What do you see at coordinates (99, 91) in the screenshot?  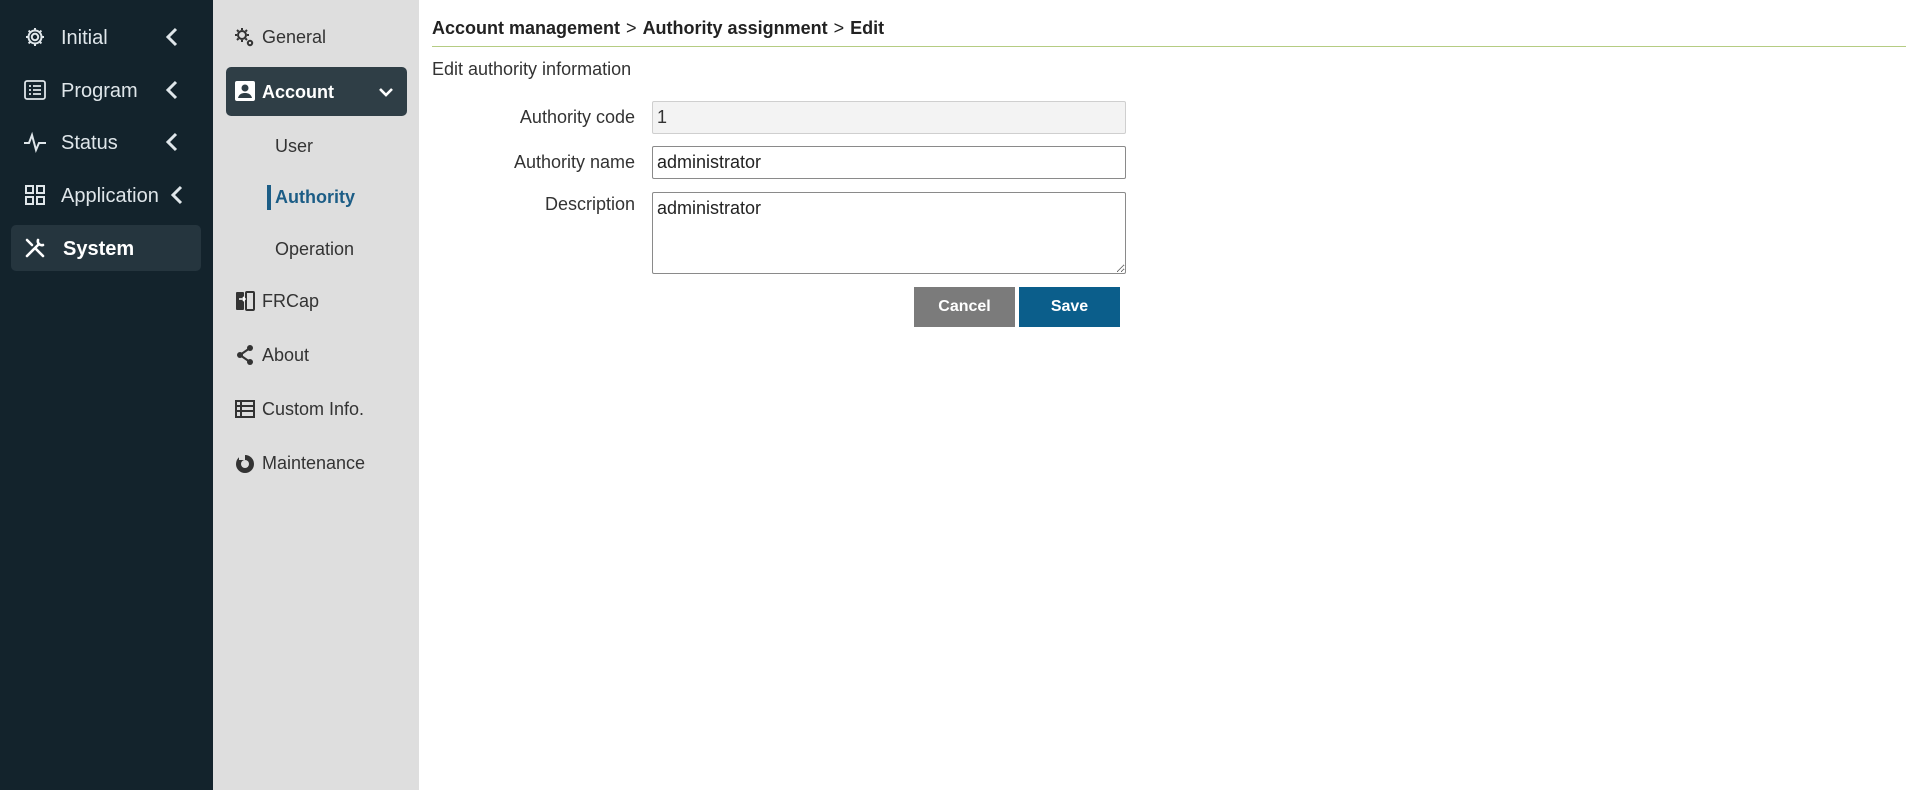 I see `nav-item-label: Program` at bounding box center [99, 91].